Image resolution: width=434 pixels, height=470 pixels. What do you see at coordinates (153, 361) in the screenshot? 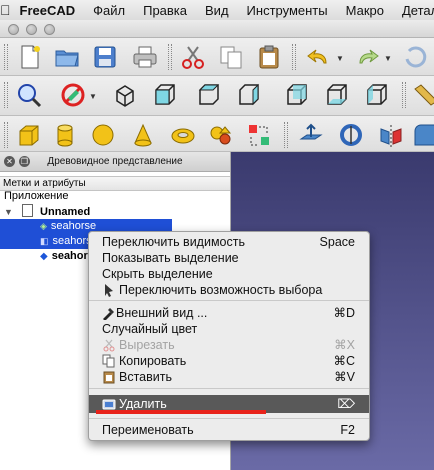
I see `menu-item-label: Копировать` at bounding box center [153, 361].